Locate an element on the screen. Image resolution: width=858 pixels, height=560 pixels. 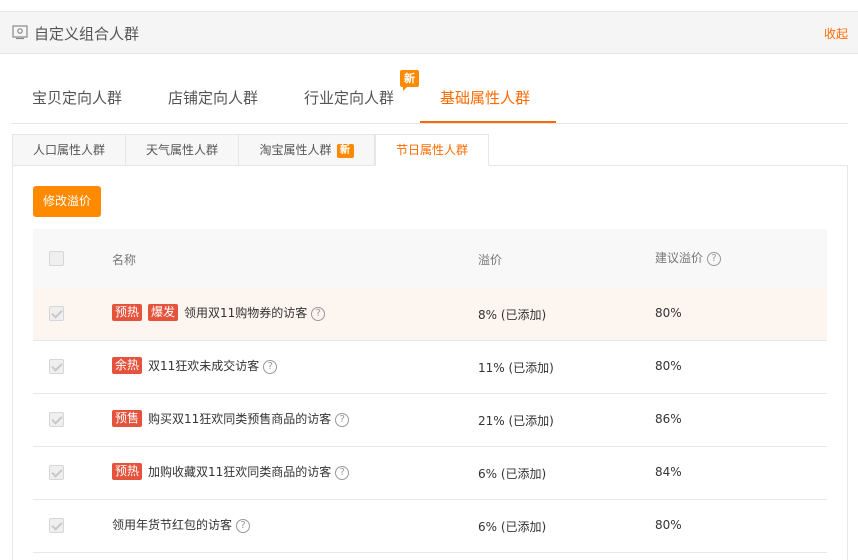
panel-icon is located at coordinates (20, 32).